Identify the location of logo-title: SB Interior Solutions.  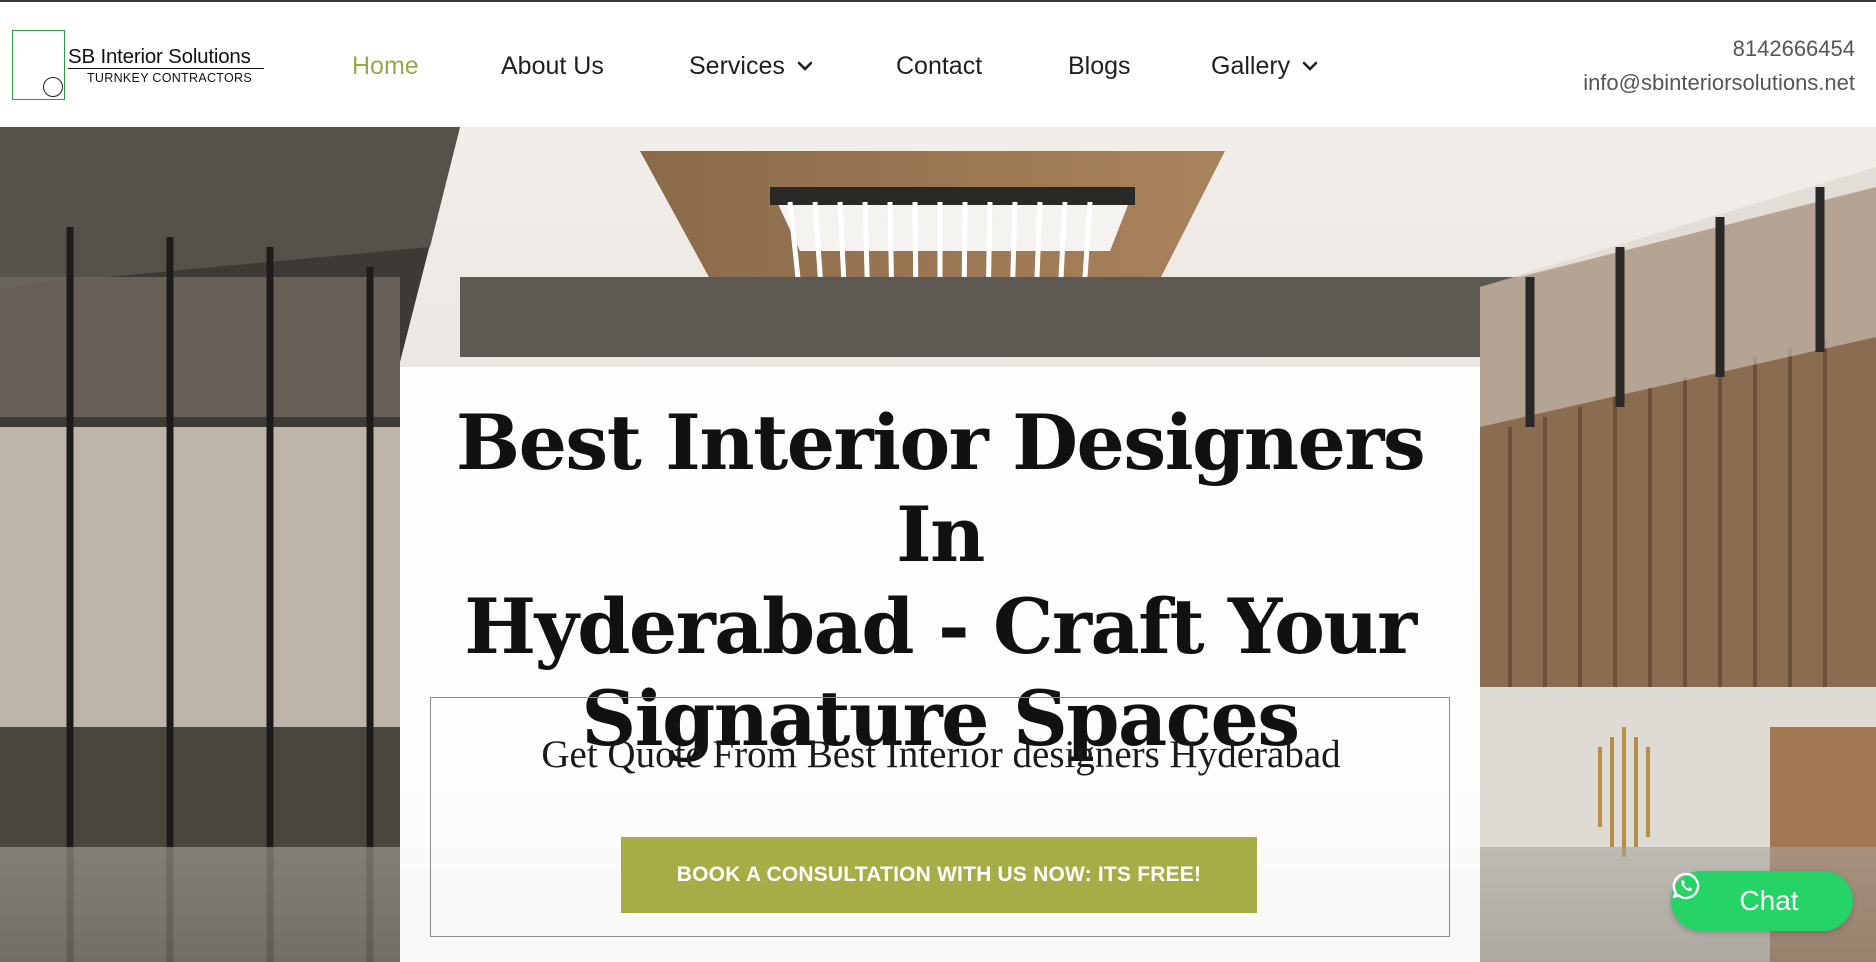
(159, 56).